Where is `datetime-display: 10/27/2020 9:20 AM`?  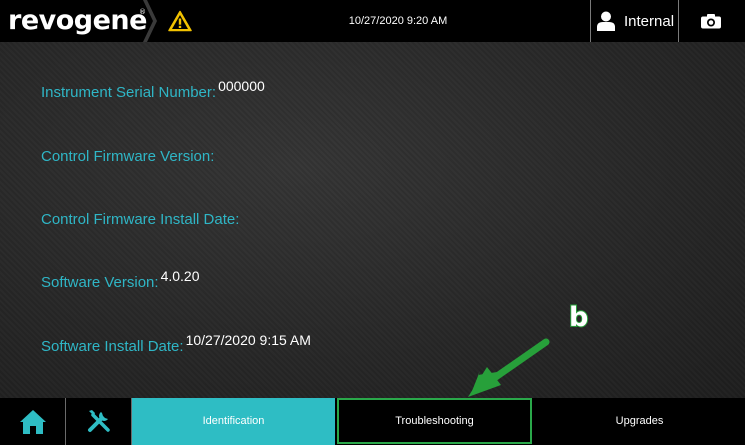
datetime-display: 10/27/2020 9:20 AM is located at coordinates (398, 21).